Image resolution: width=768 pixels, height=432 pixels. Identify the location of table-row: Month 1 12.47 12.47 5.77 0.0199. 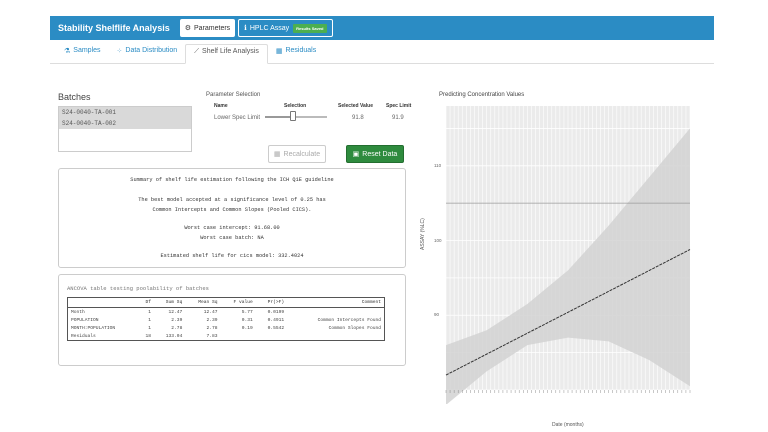
(226, 312).